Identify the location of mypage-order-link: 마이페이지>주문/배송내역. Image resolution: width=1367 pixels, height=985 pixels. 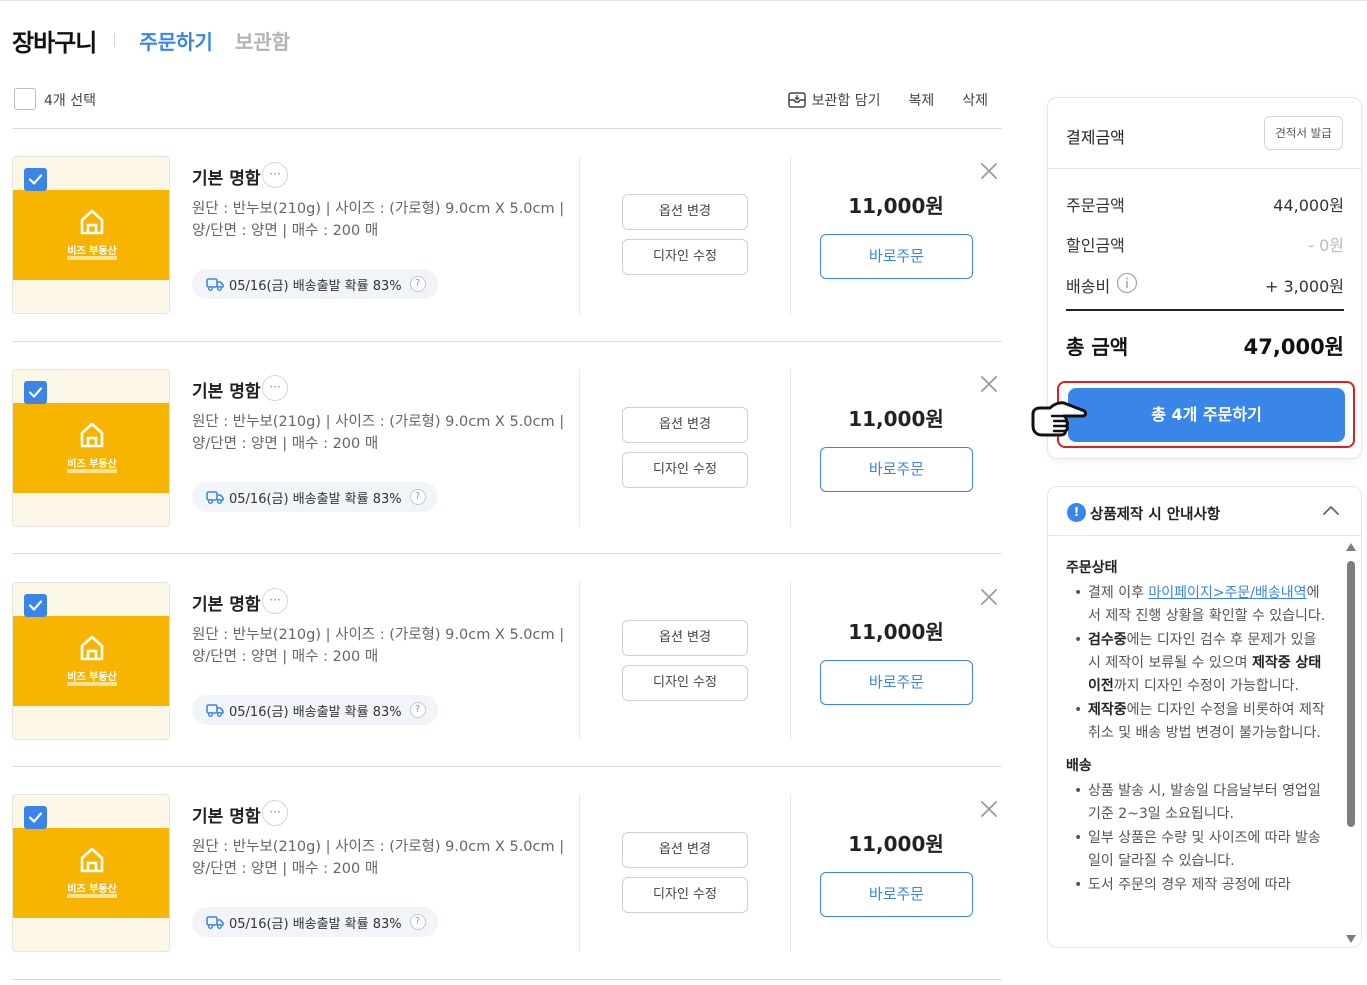
(1227, 593).